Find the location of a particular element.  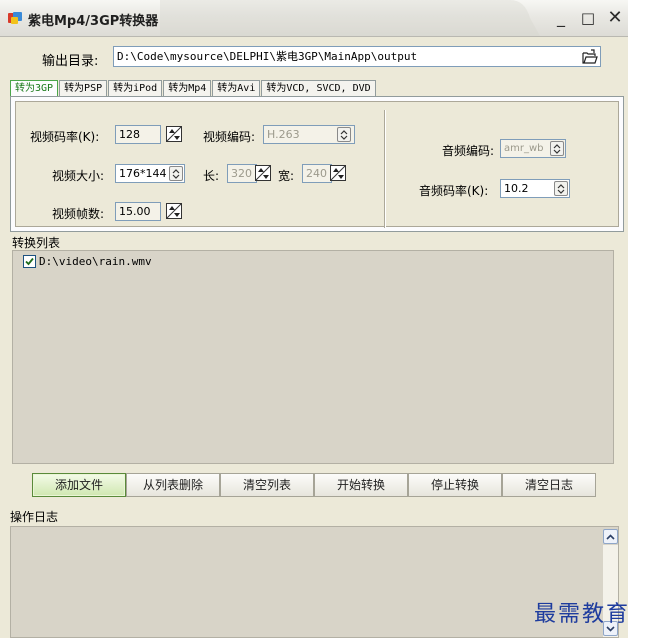

video-codec-label: 视频编码: is located at coordinates (229, 137).